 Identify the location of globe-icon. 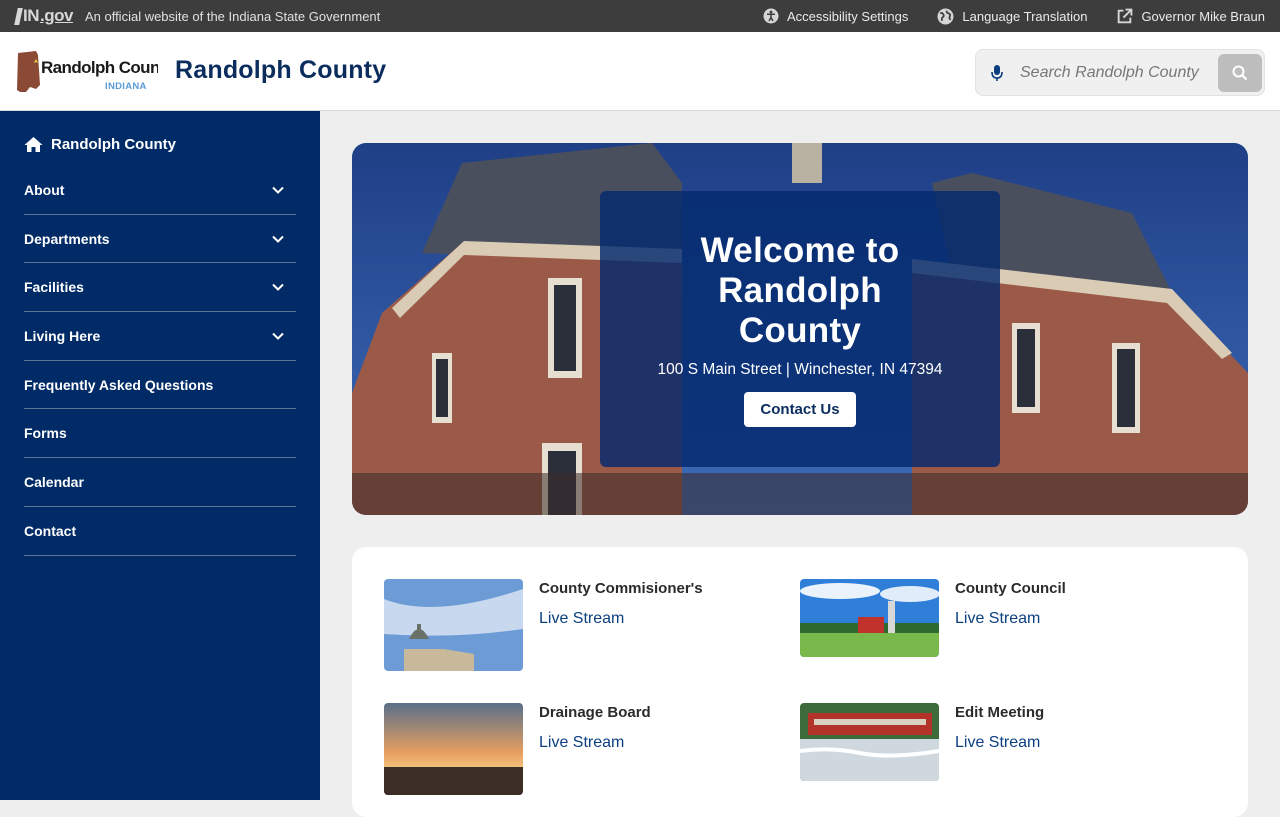
(945, 16).